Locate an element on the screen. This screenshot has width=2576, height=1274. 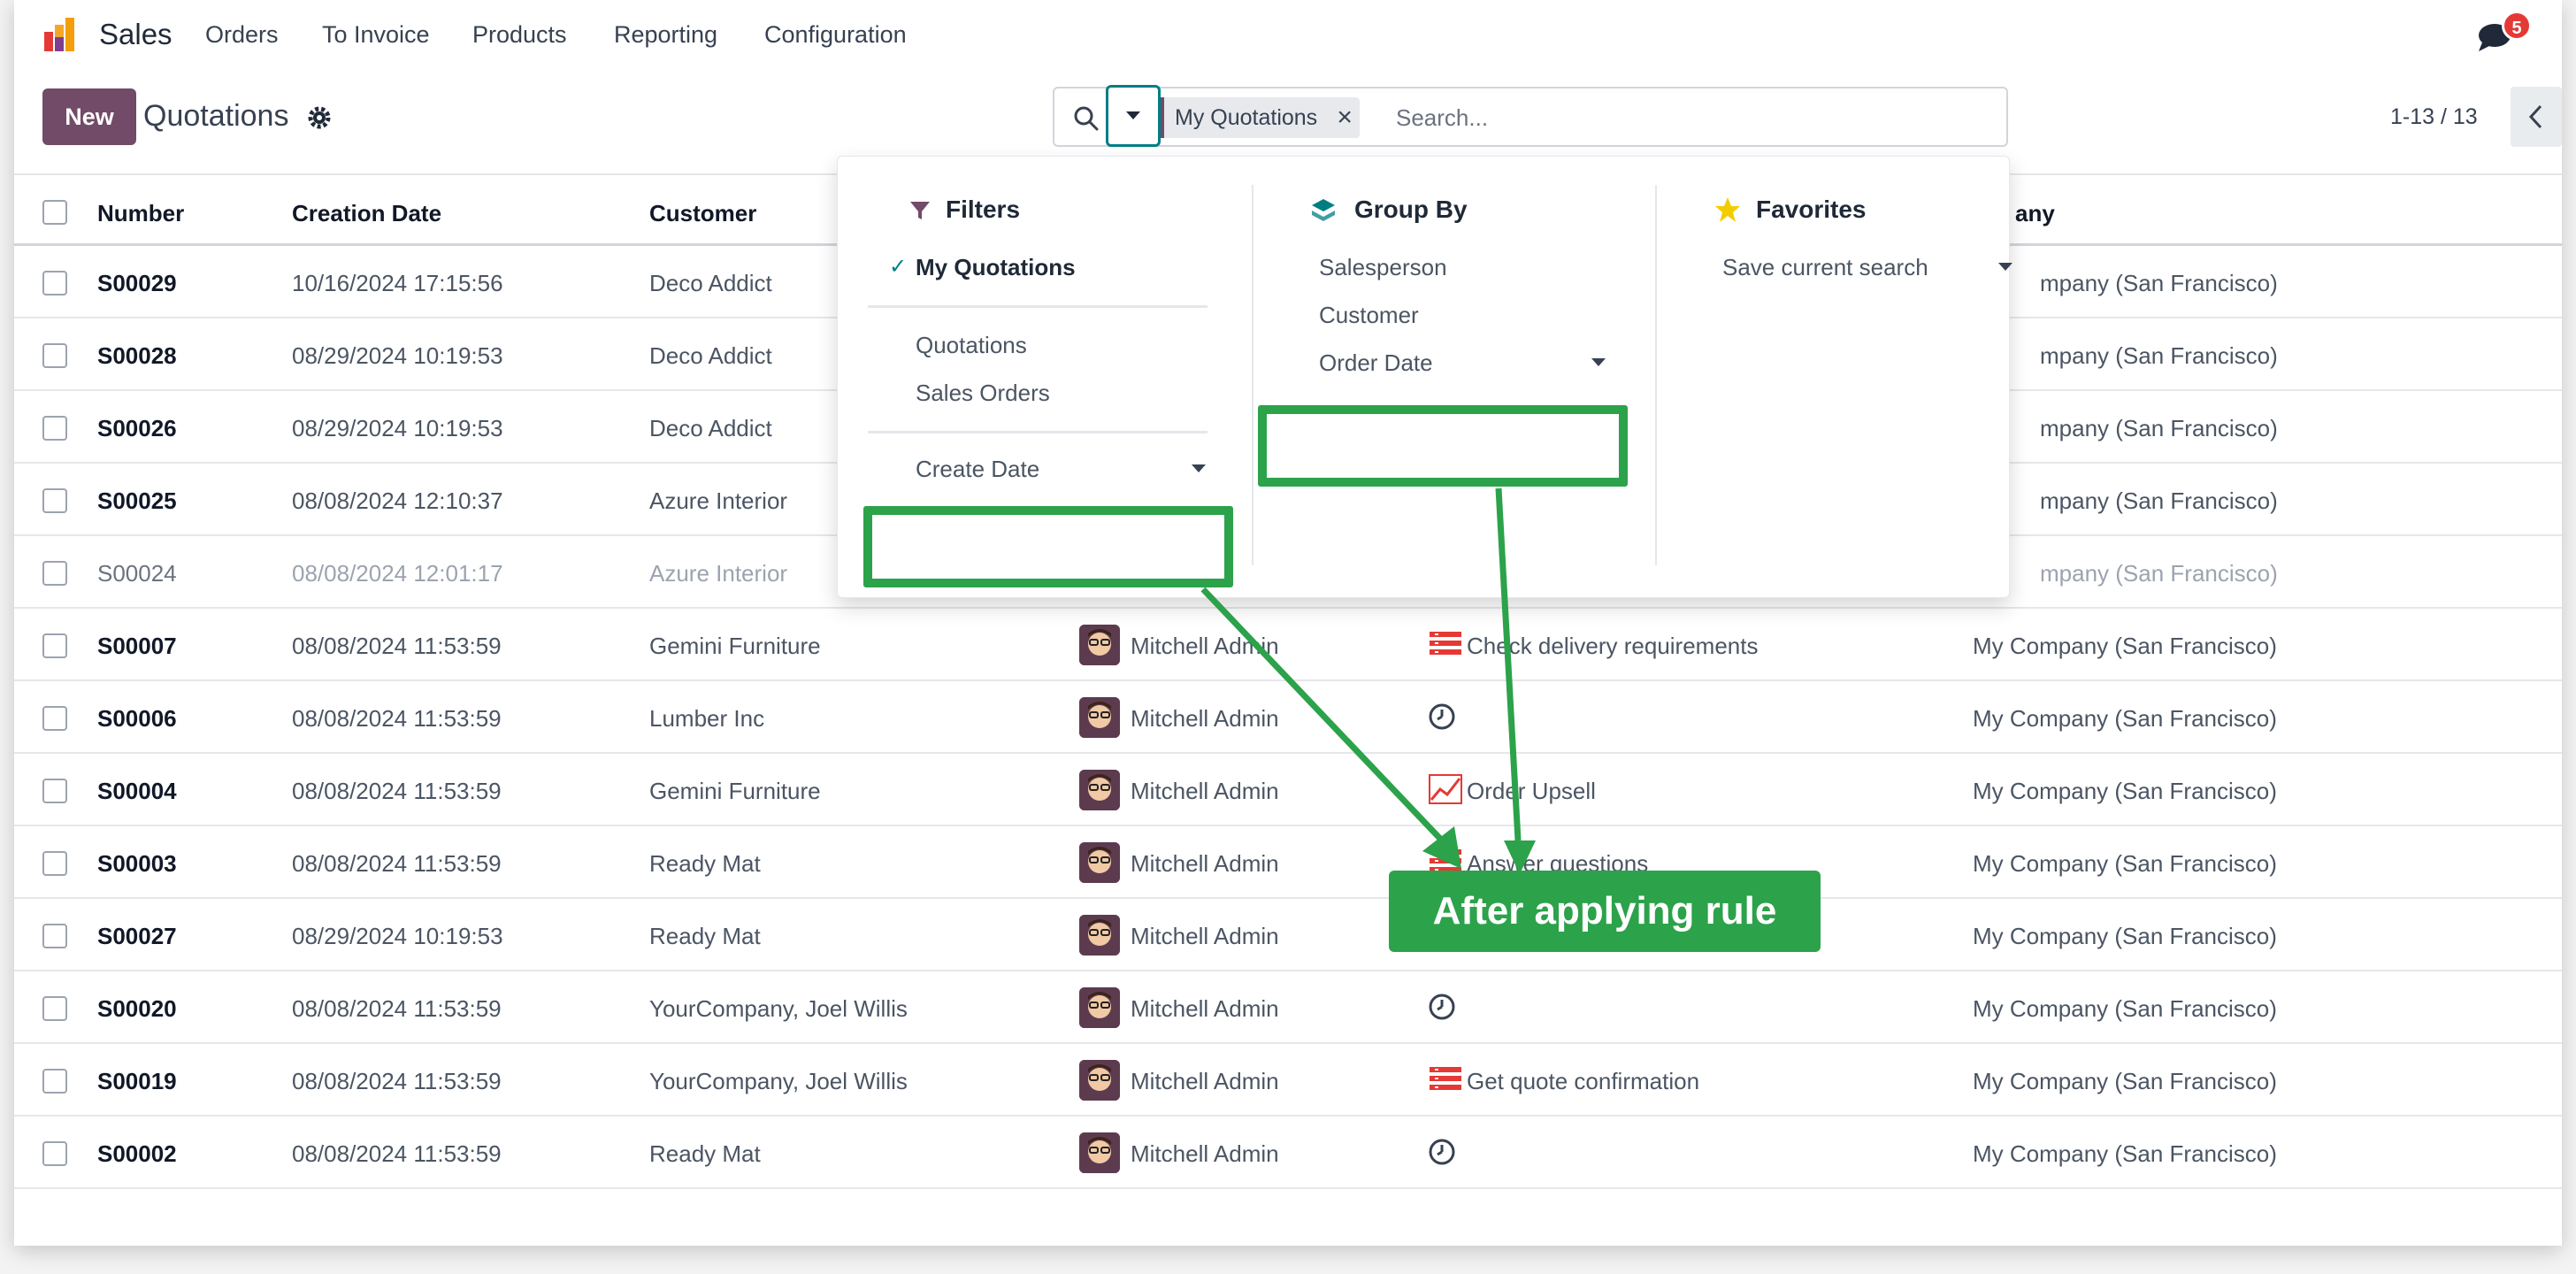
cell-activity: Get quote confirmation is located at coordinates (1583, 1081).